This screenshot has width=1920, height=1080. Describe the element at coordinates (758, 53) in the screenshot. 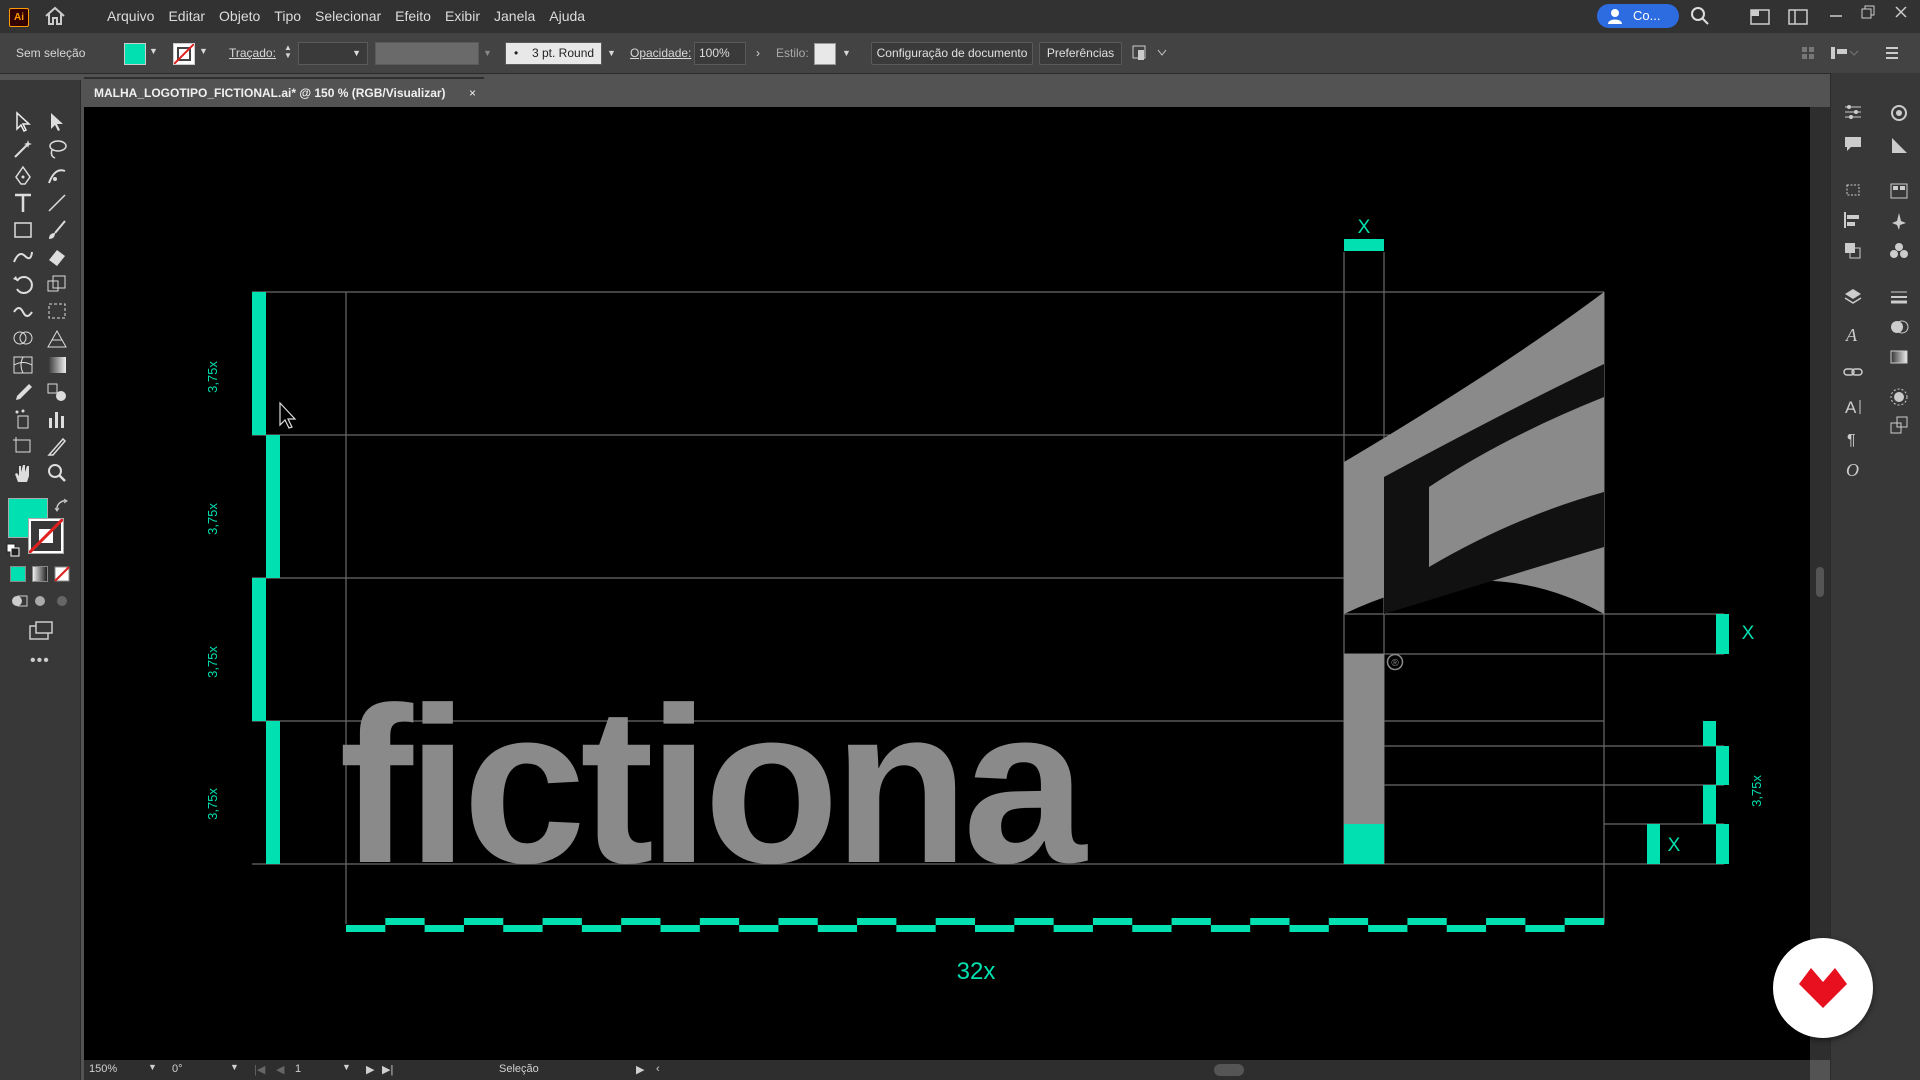

I see `chevron-right-icon: ›` at that location.